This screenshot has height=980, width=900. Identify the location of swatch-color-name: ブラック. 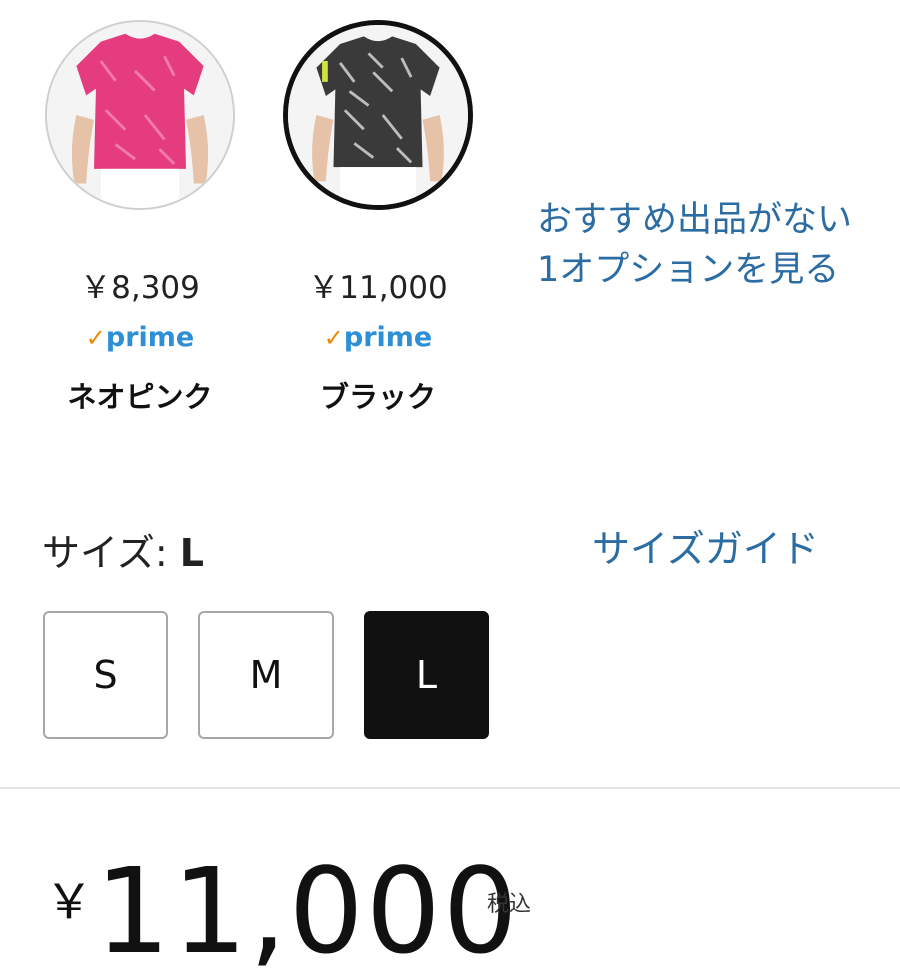
(377, 397).